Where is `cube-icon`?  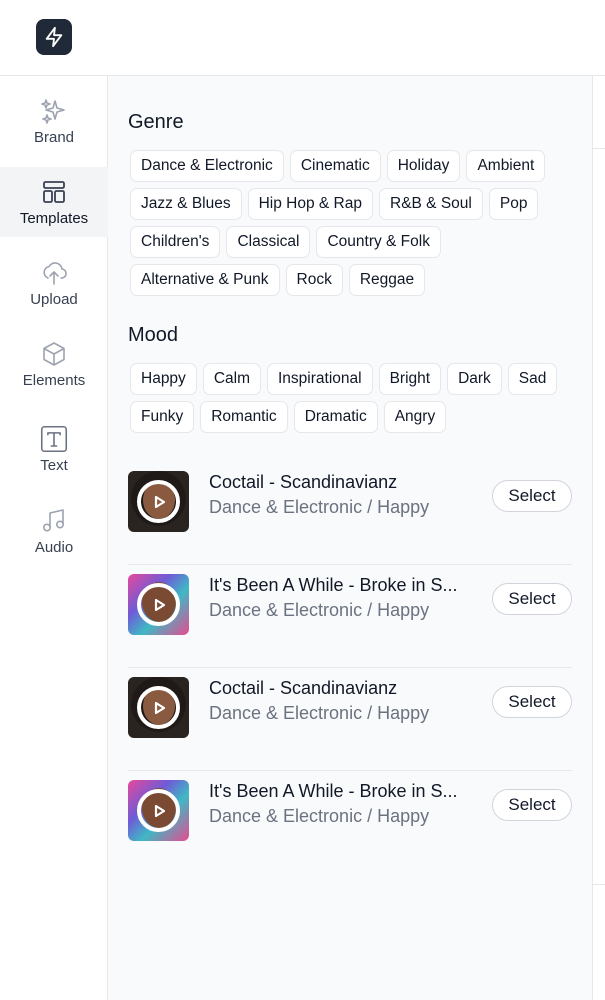
cube-icon is located at coordinates (54, 354).